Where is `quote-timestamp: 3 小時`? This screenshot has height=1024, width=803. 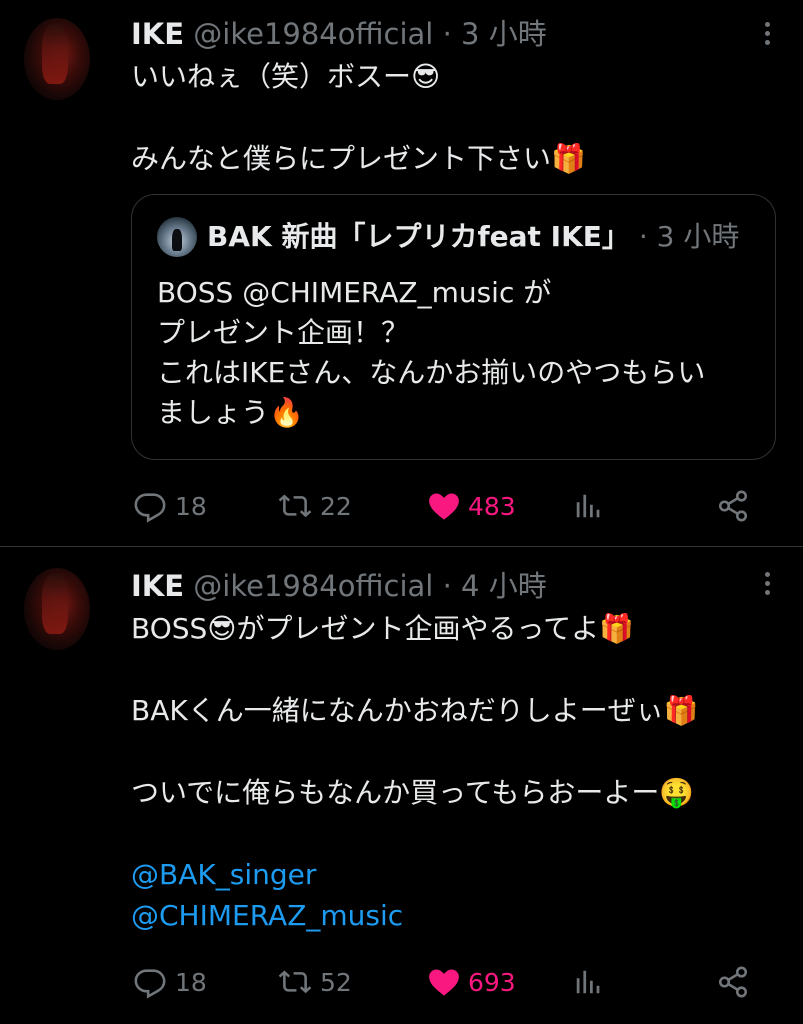
quote-timestamp: 3 小時 is located at coordinates (698, 236).